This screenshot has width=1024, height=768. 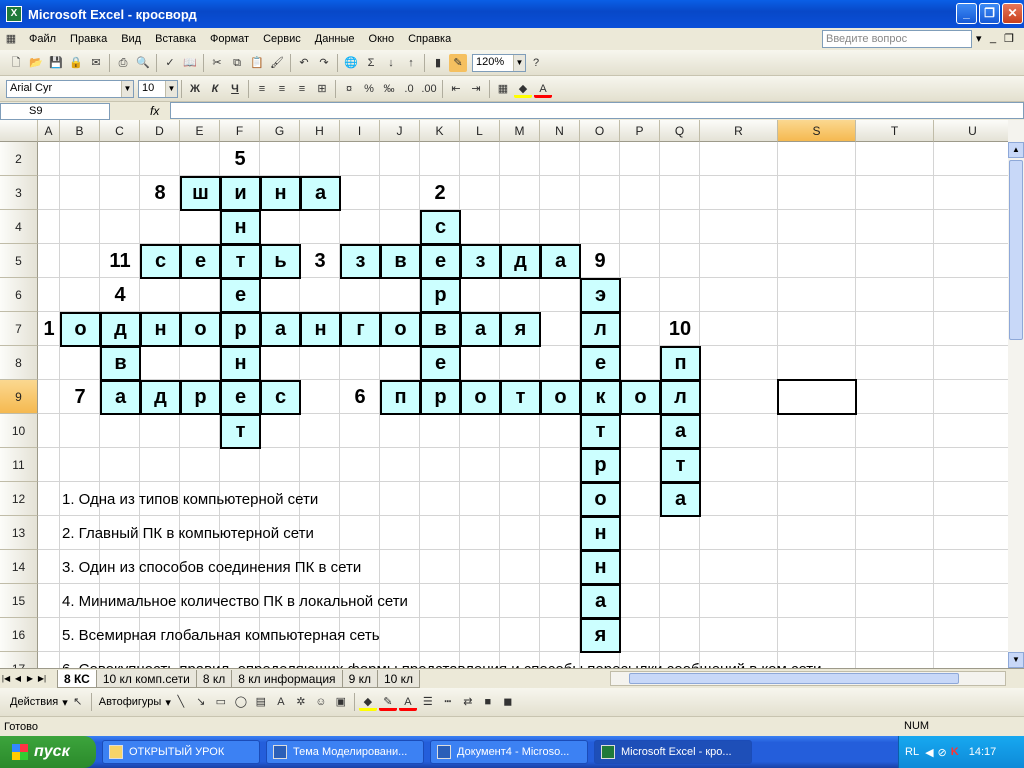 I want to click on crossword-cell: э, so click(x=600, y=295).